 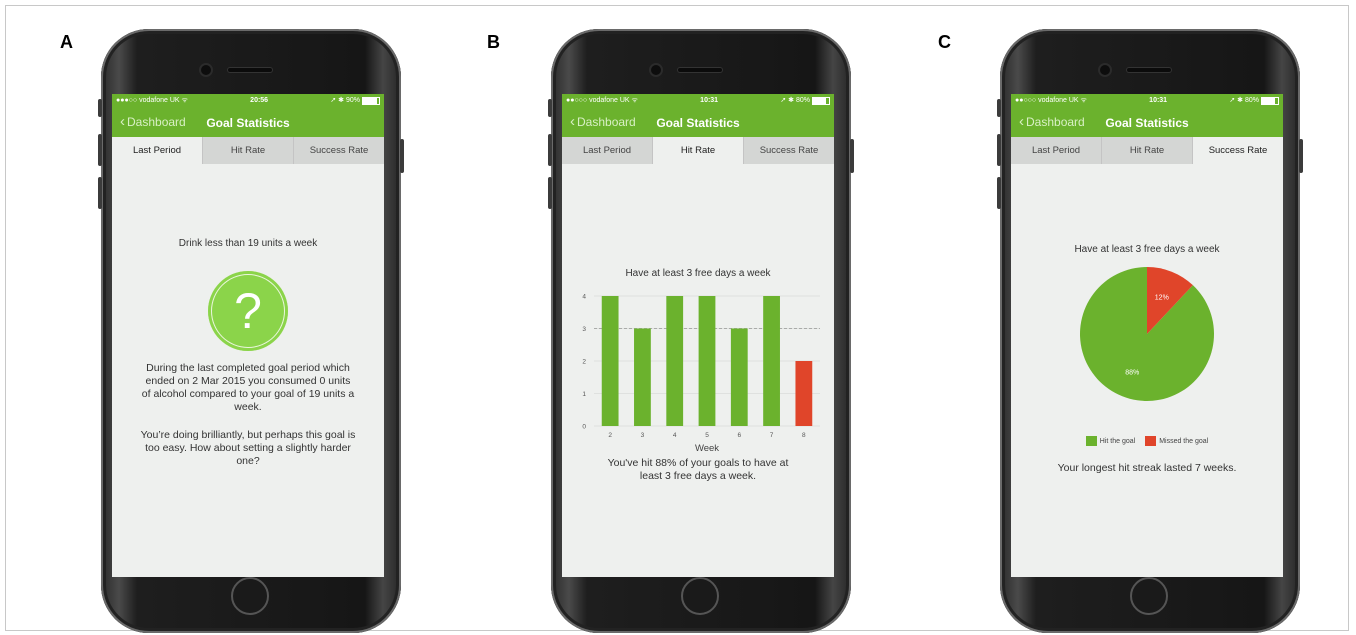 I want to click on panel-label-a: A, so click(x=66, y=42).